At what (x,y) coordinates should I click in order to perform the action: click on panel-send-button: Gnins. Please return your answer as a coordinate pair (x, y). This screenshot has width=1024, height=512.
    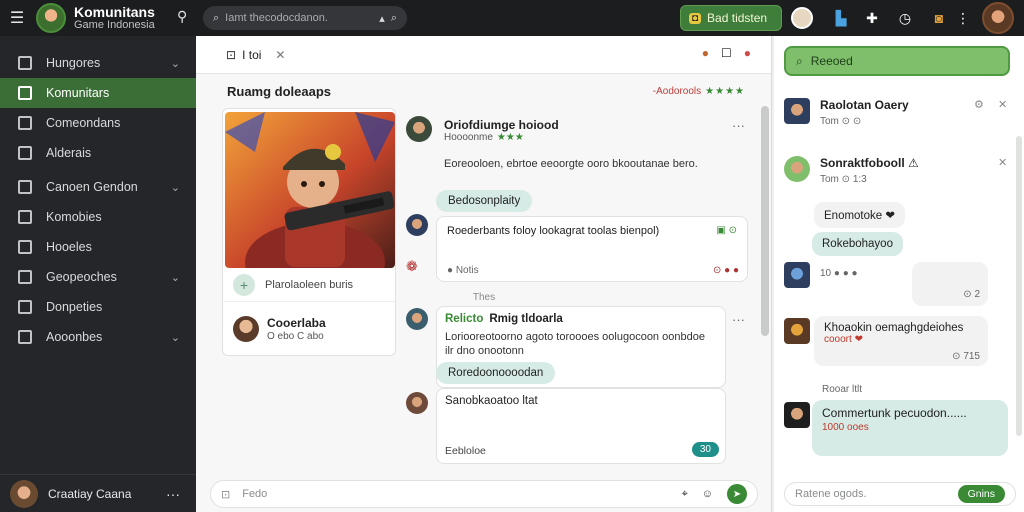
    Looking at the image, I should click on (981, 494).